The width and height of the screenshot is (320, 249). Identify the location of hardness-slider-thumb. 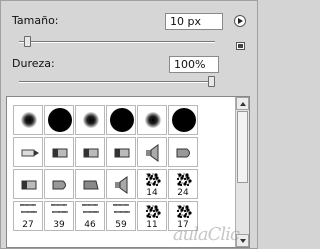
(211, 81).